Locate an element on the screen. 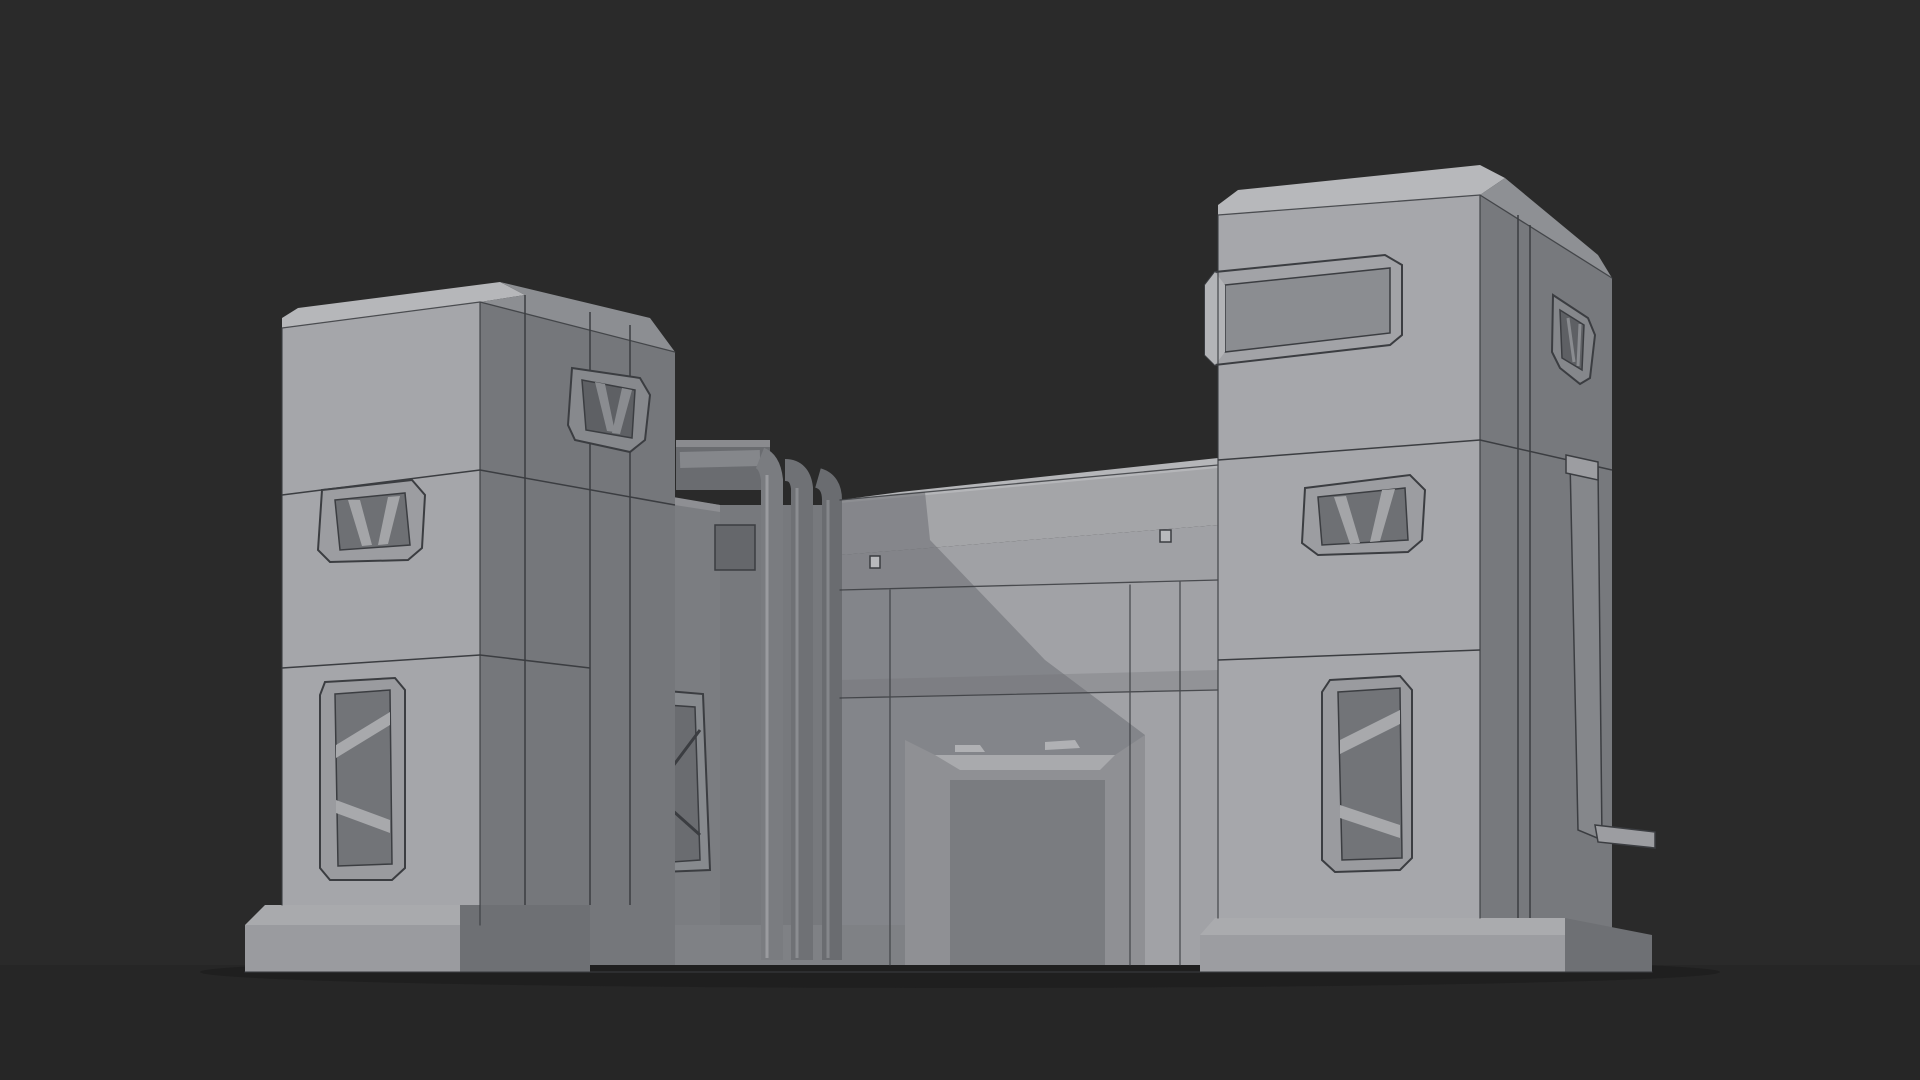  right-tower-plinth-front is located at coordinates (1382, 953).